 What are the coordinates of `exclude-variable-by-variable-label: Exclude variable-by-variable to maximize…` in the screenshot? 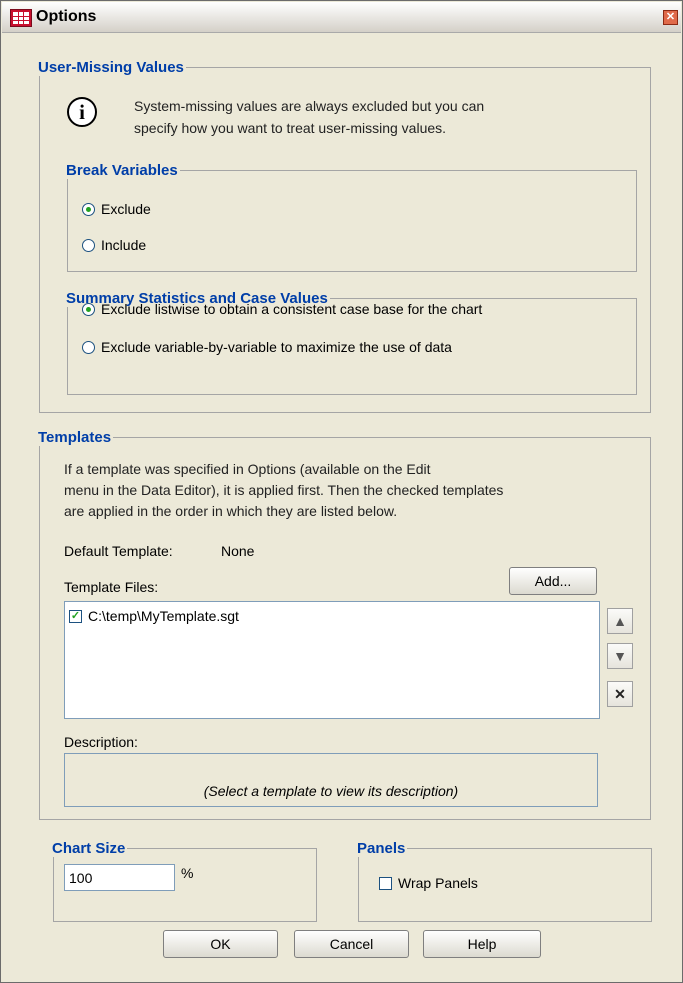 It's located at (276, 347).